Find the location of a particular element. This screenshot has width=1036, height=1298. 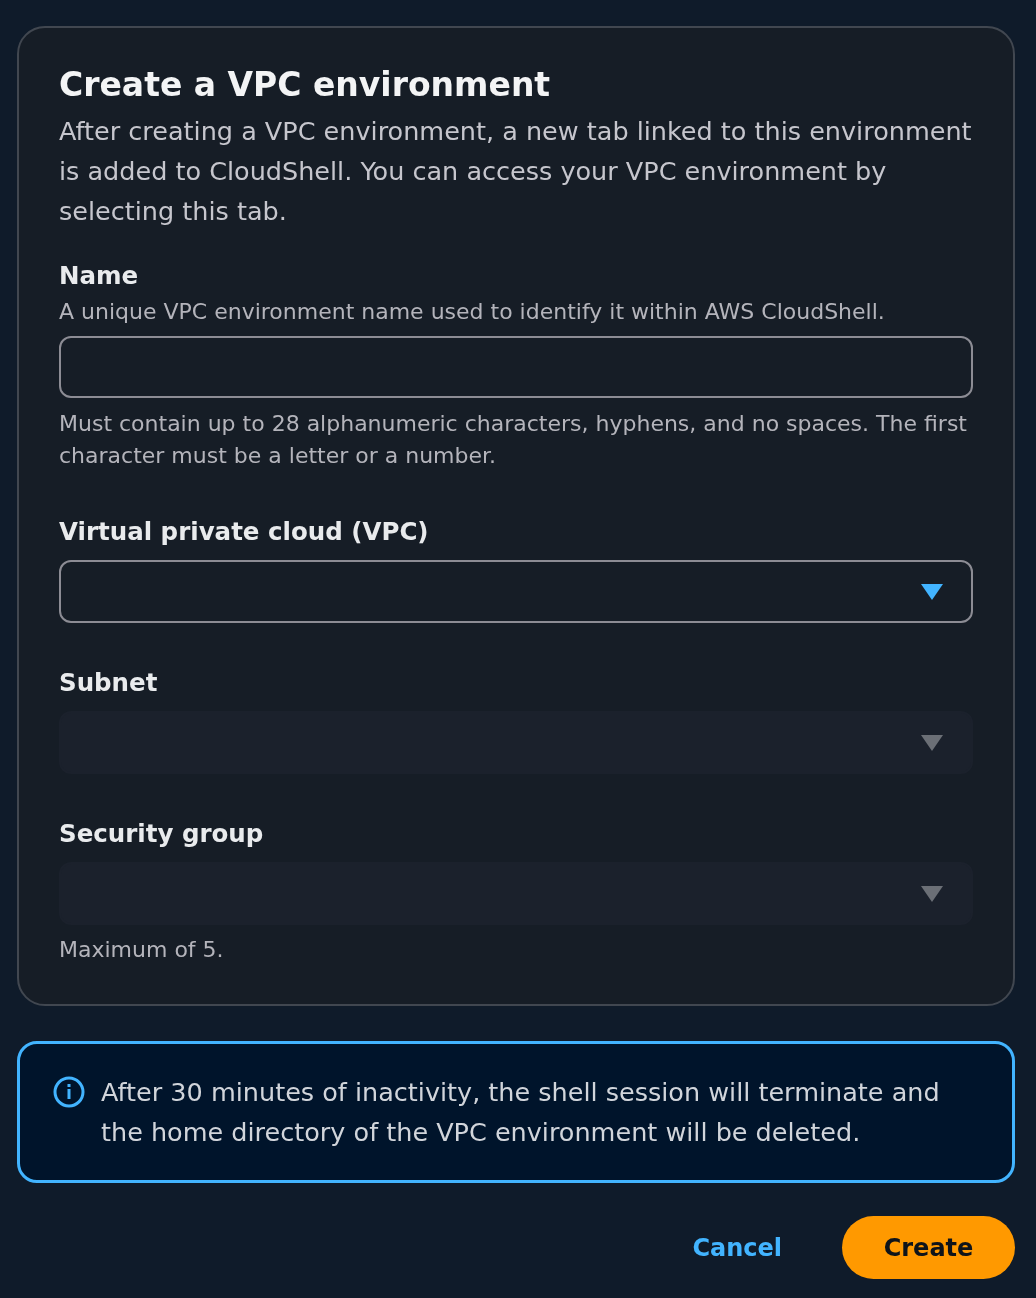

field-label: Subnet is located at coordinates (109, 683).